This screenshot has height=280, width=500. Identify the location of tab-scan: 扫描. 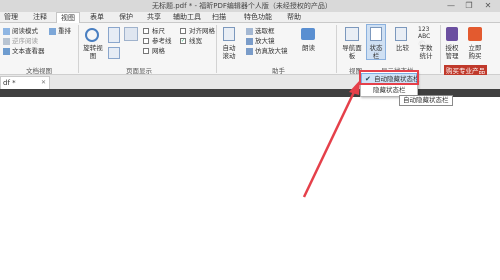
(219, 17).